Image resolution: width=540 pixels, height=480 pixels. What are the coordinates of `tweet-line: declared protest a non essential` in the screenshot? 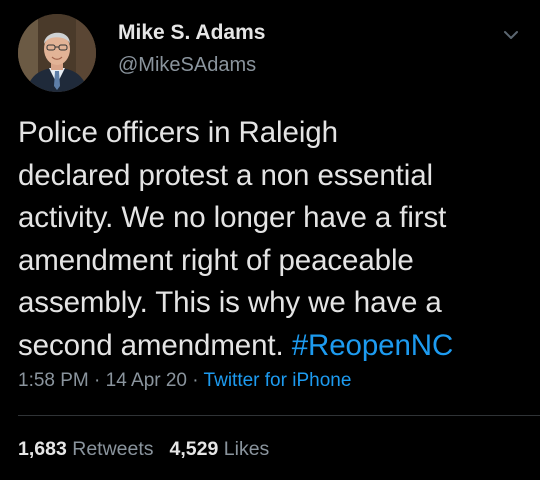 It's located at (225, 175).